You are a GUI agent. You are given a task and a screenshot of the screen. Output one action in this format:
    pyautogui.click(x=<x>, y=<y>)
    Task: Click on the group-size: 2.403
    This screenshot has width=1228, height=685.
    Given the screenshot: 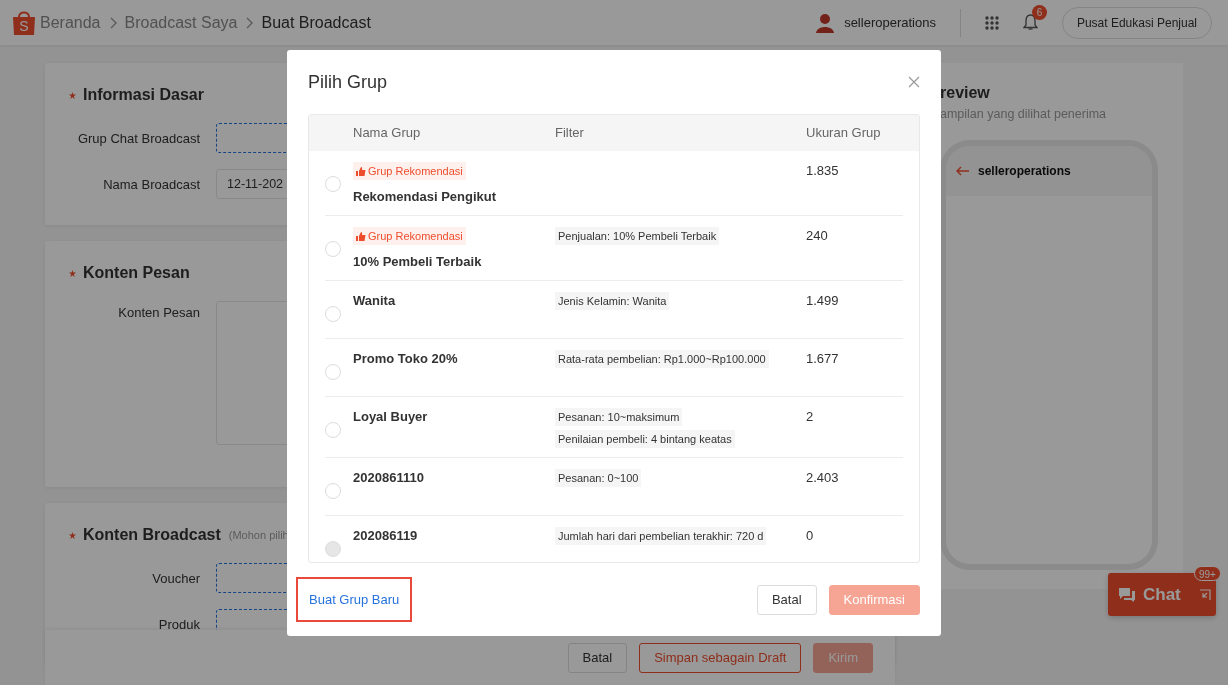 What is the action you would take?
    pyautogui.click(x=822, y=478)
    